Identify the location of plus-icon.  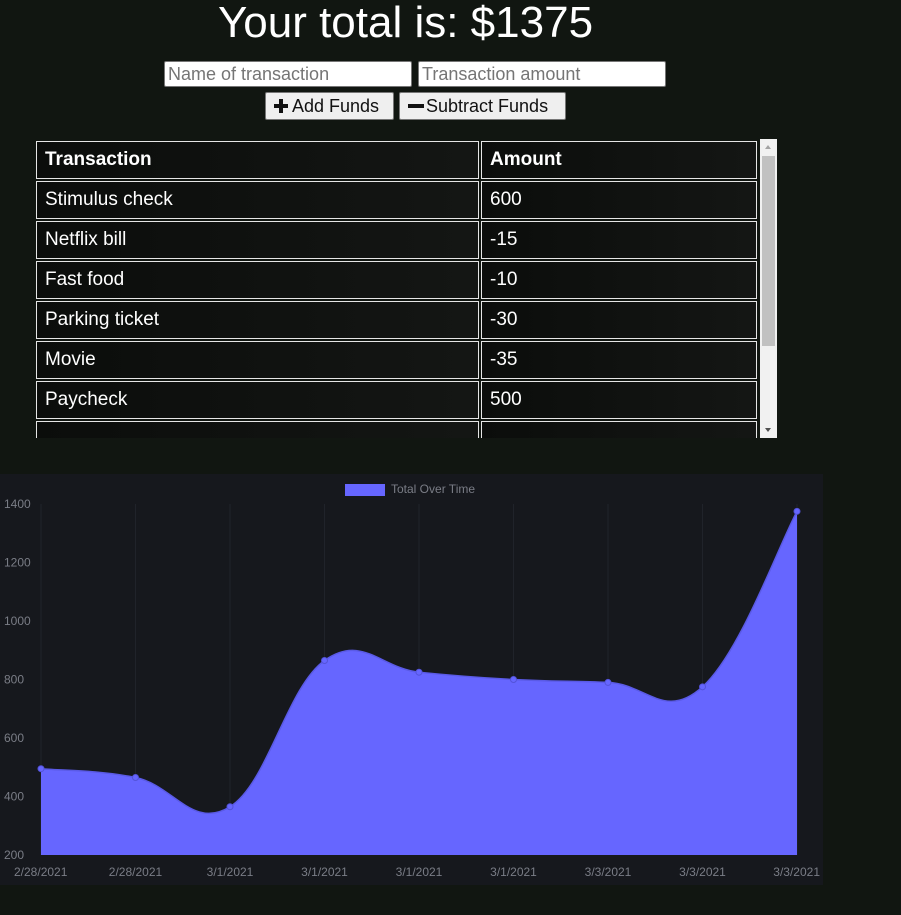
(281, 106).